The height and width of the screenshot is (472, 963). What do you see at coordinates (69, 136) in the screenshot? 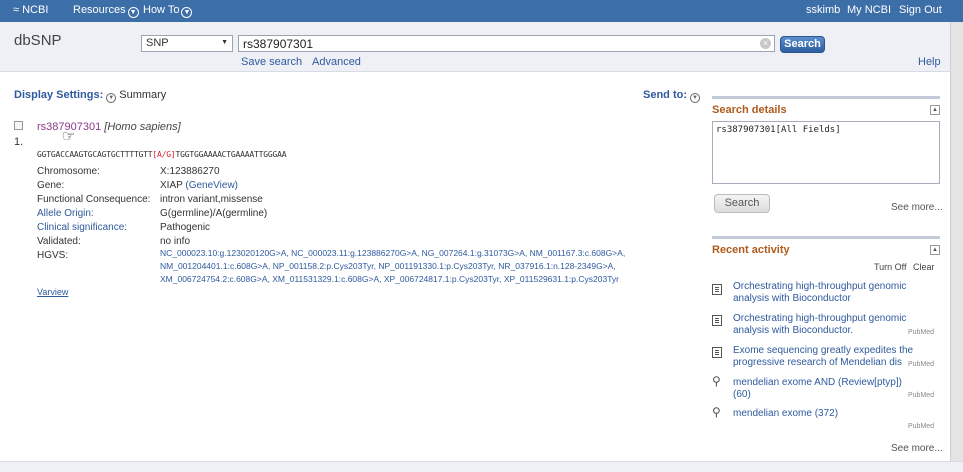
I see `hand-cursor-icon: ☞` at bounding box center [69, 136].